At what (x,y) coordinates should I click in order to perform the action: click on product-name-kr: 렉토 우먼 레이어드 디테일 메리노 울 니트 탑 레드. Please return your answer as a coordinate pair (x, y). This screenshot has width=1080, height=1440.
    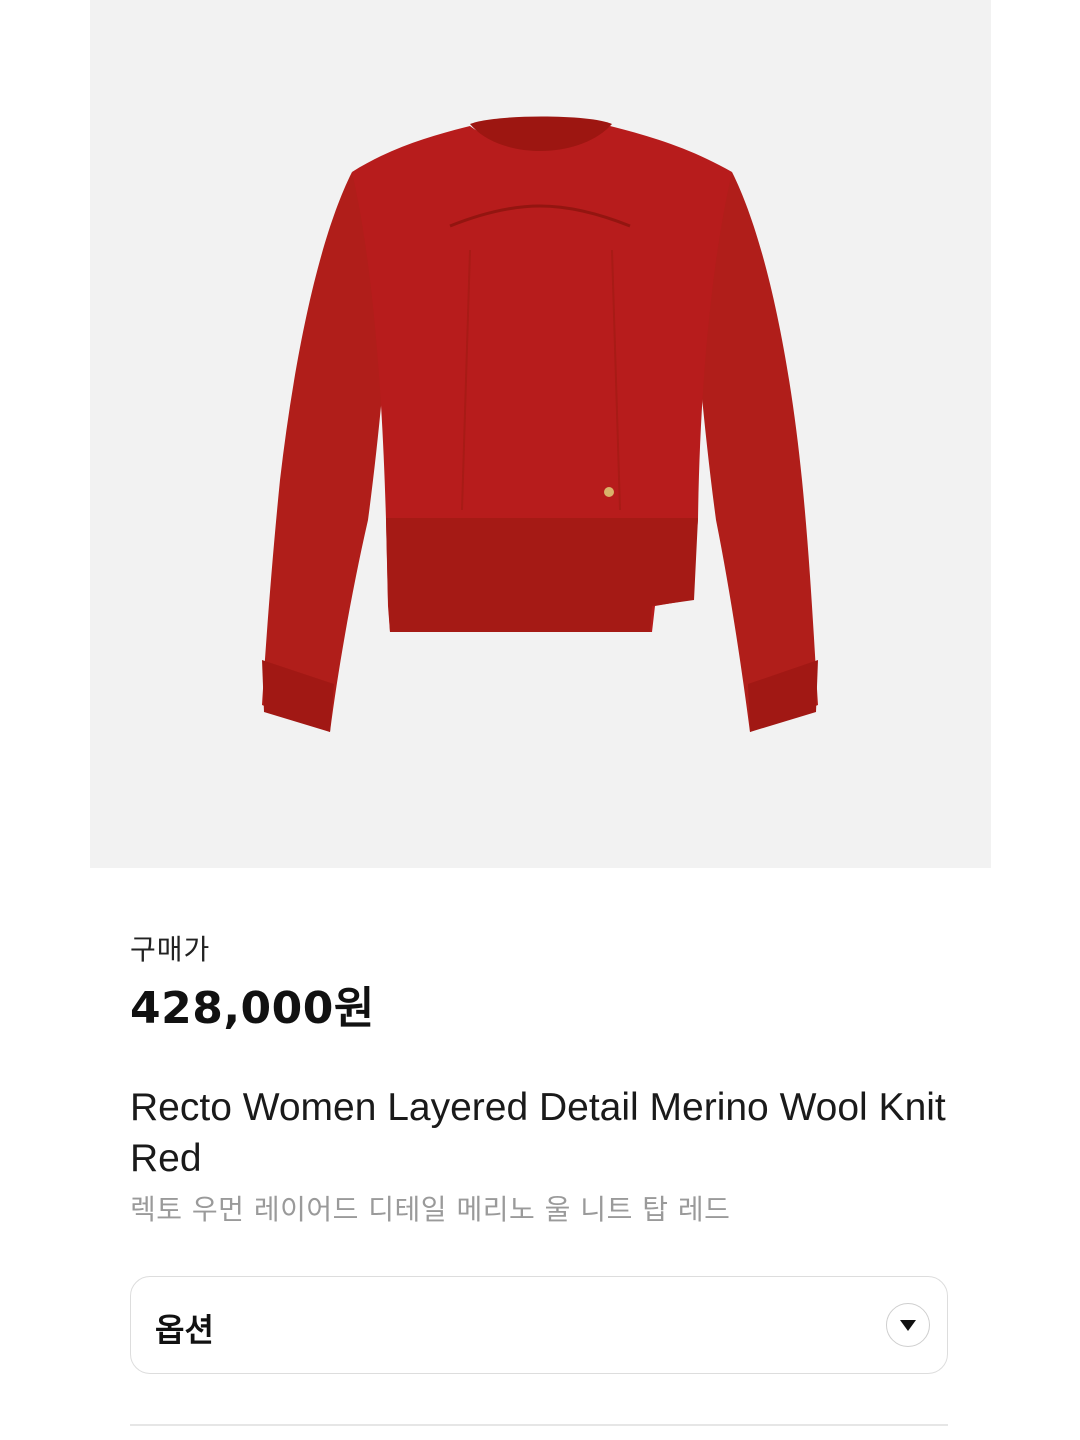
    Looking at the image, I should click on (430, 1209).